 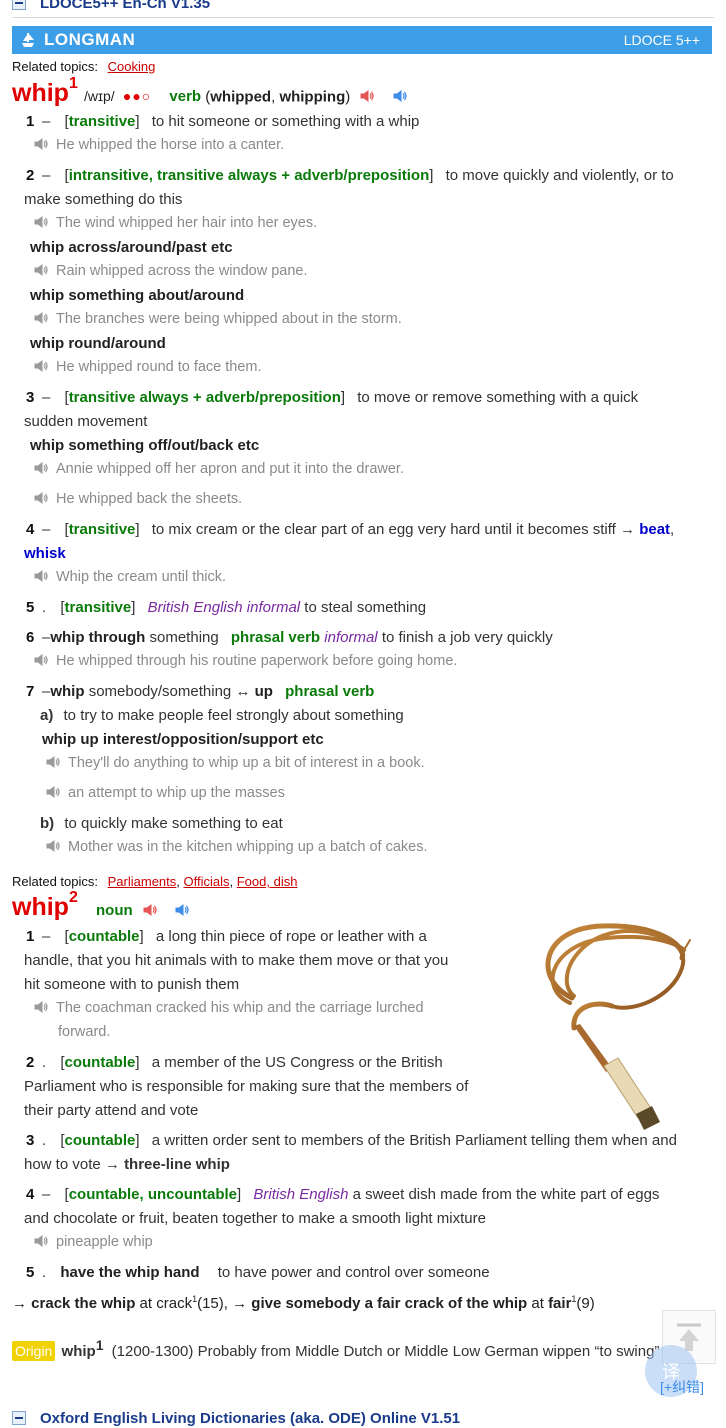 What do you see at coordinates (137, 295) in the screenshot?
I see `phrase-pattern: whip something about/around` at bounding box center [137, 295].